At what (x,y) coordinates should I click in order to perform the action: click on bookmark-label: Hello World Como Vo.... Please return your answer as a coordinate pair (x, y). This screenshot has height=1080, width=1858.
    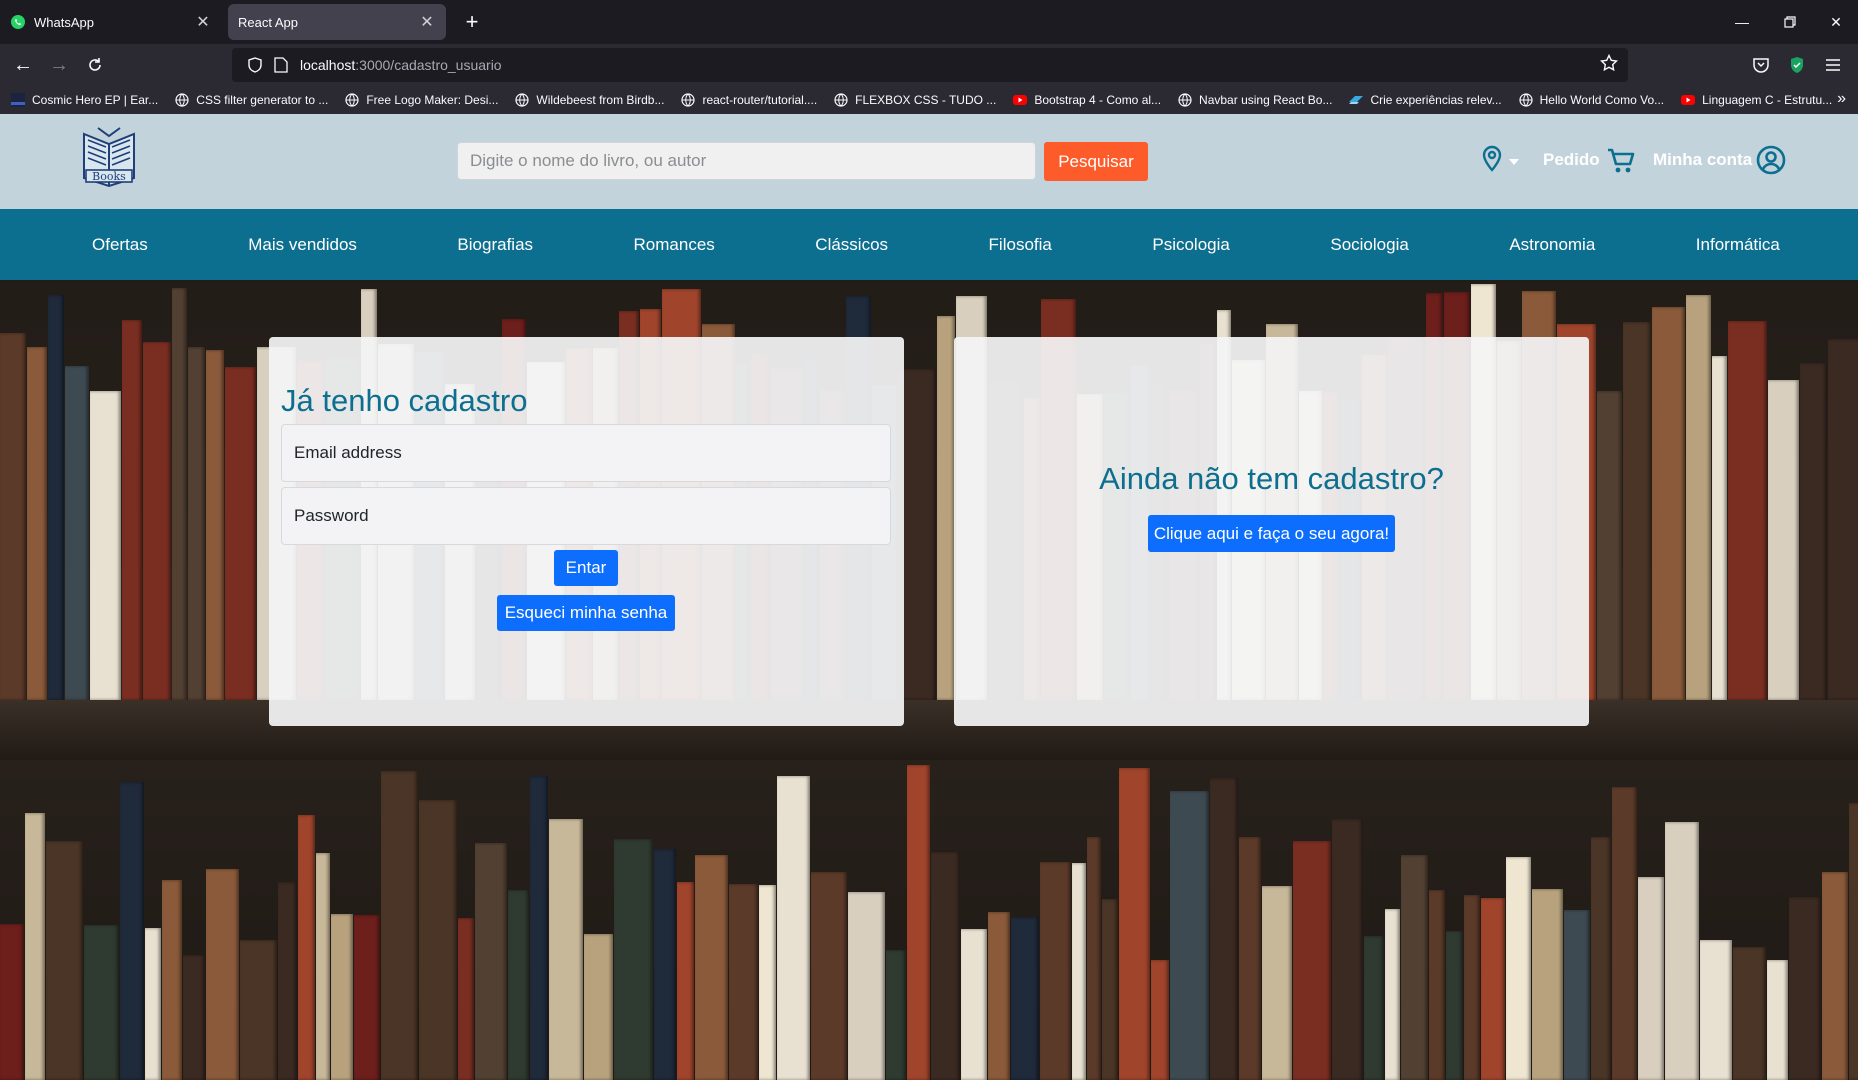
    Looking at the image, I should click on (1602, 100).